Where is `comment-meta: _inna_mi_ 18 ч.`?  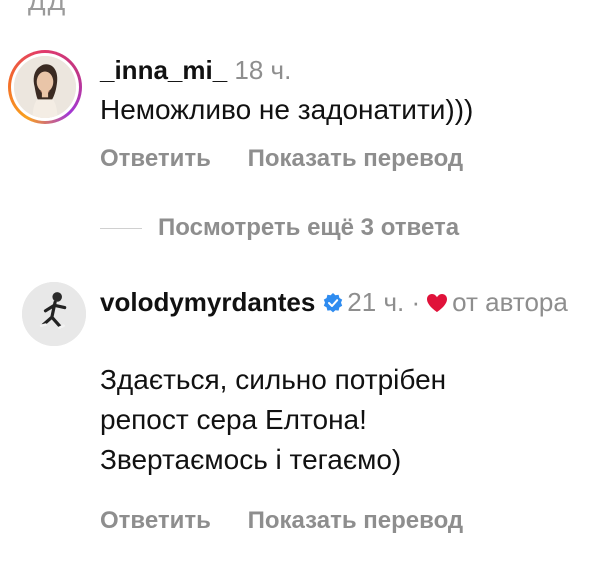
comment-meta: _inna_mi_ 18 ч. is located at coordinates (344, 70).